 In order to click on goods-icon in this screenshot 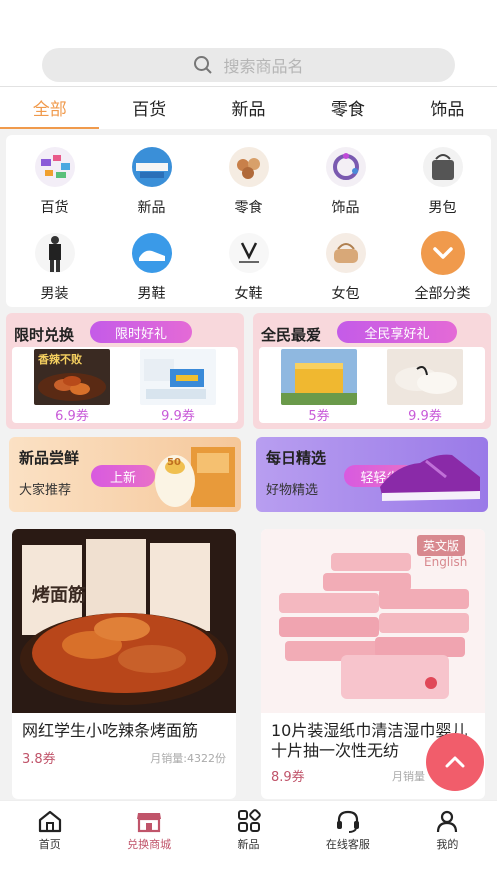, I will do `click(55, 167)`.